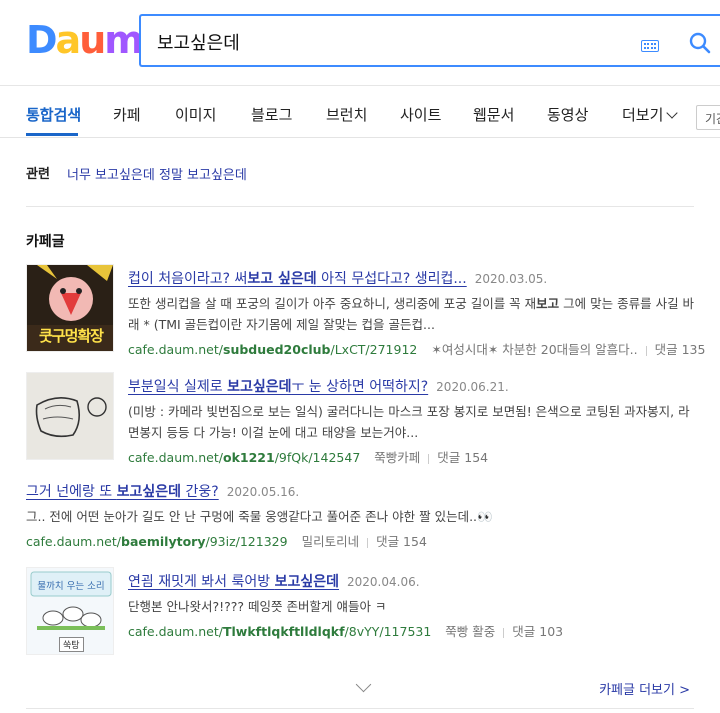 Image resolution: width=720 pixels, height=713 pixels. I want to click on result-url: cafe.daum.net/subdued20club/LxCT/271912, so click(272, 349).